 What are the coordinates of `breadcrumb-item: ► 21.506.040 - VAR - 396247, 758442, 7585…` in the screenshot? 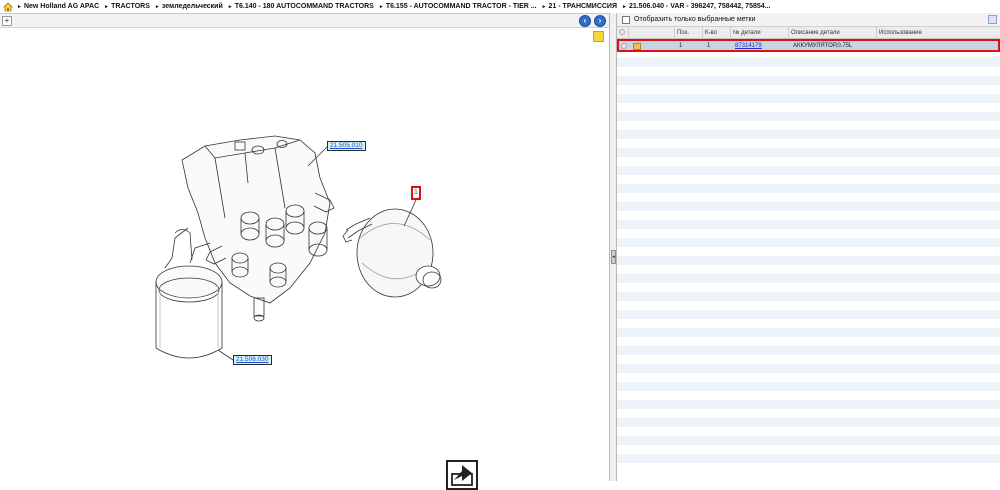 It's located at (696, 6).